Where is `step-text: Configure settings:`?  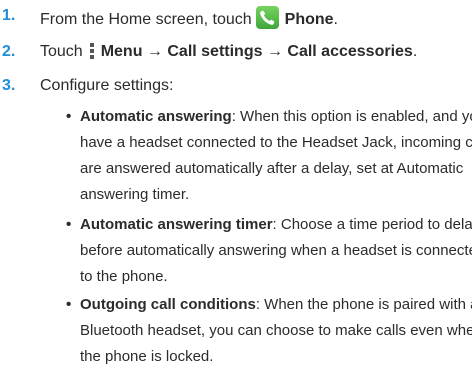 step-text: Configure settings: is located at coordinates (107, 85).